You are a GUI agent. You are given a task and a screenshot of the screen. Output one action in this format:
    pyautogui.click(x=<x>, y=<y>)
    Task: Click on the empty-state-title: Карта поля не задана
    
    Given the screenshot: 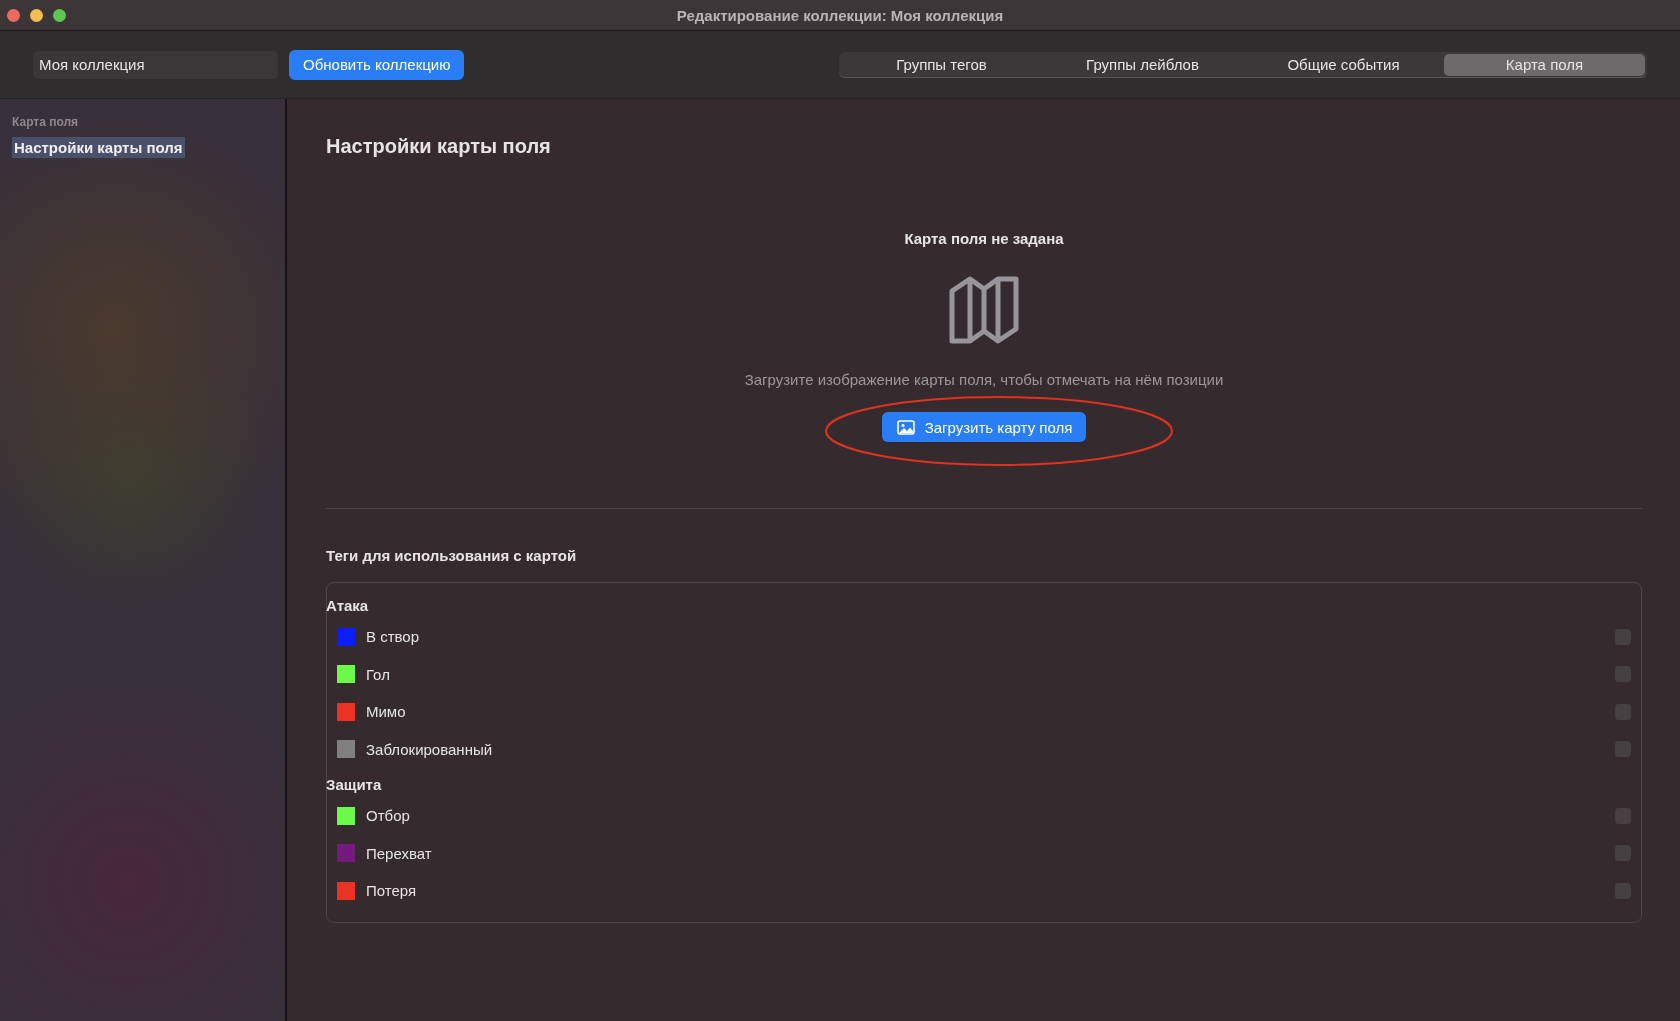 What is the action you would take?
    pyautogui.click(x=984, y=238)
    